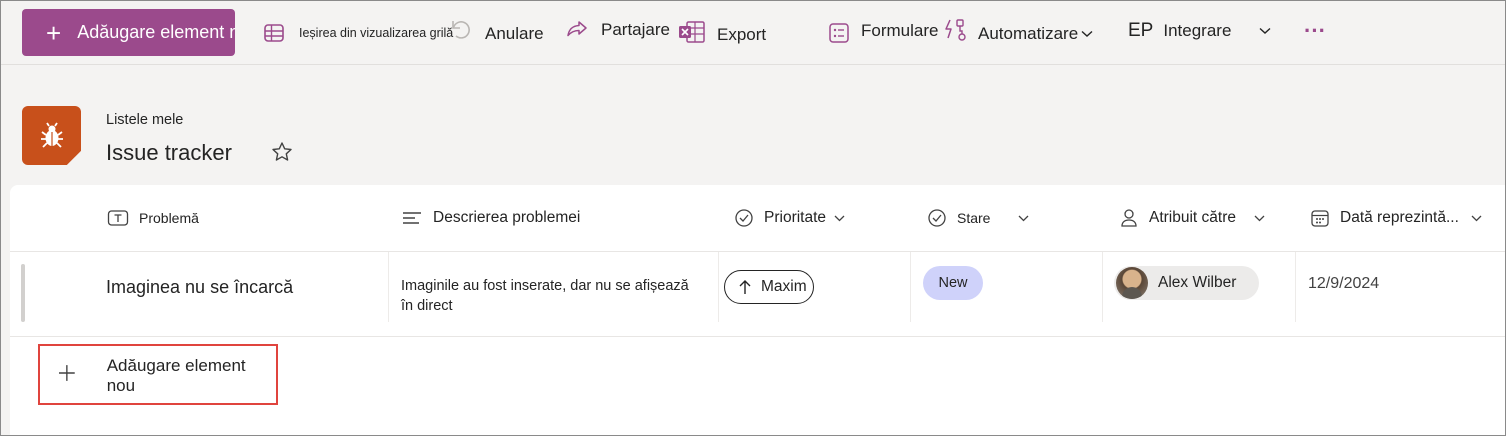 Image resolution: width=1506 pixels, height=436 pixels. I want to click on add-new-item-row: Adăugare element nou, so click(158, 374).